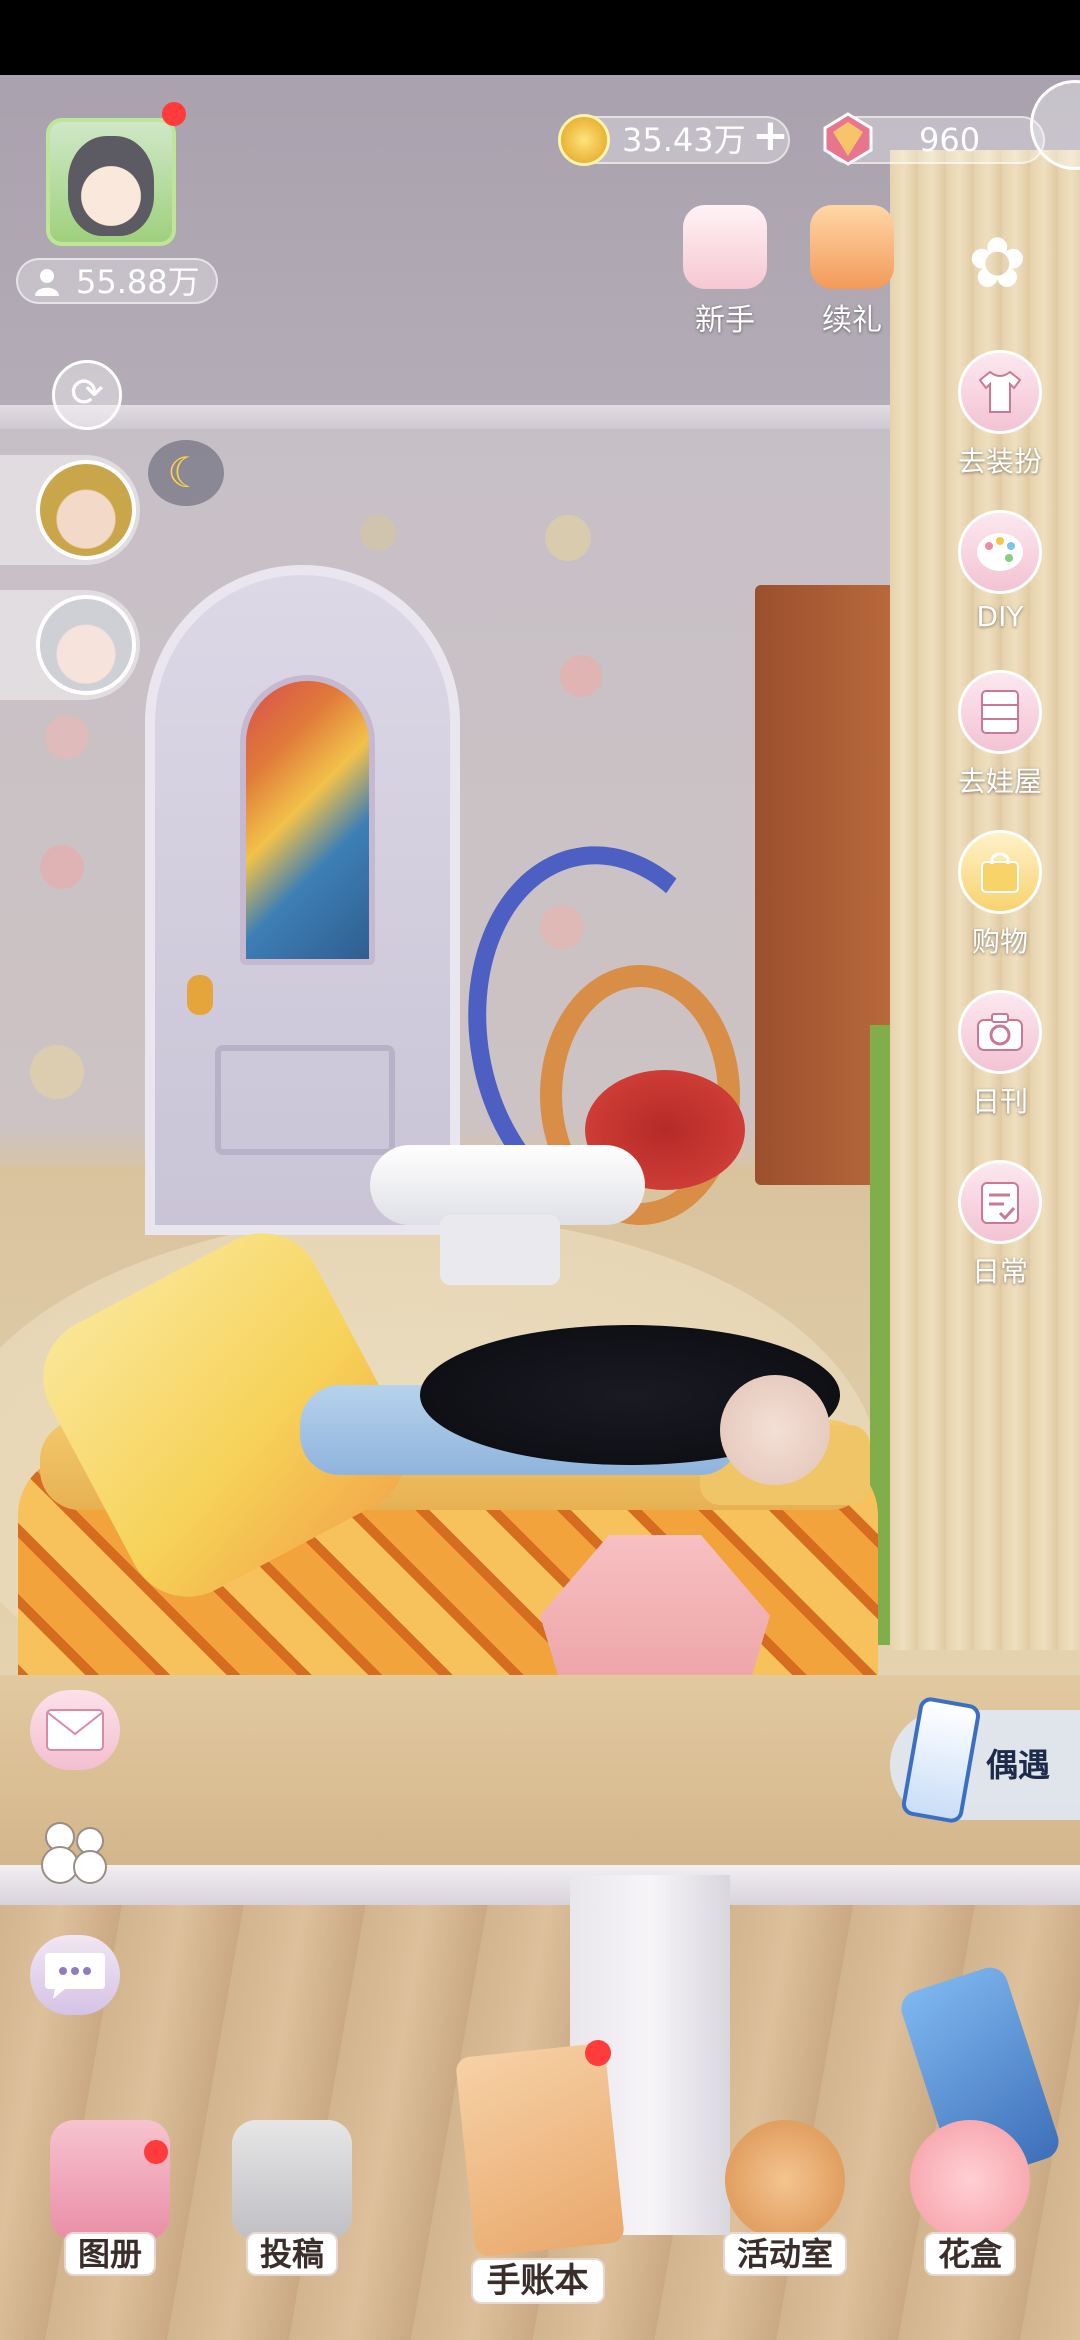 The height and width of the screenshot is (2340, 1080). Describe the element at coordinates (500, 1250) in the screenshot. I see `side-table-base` at that location.